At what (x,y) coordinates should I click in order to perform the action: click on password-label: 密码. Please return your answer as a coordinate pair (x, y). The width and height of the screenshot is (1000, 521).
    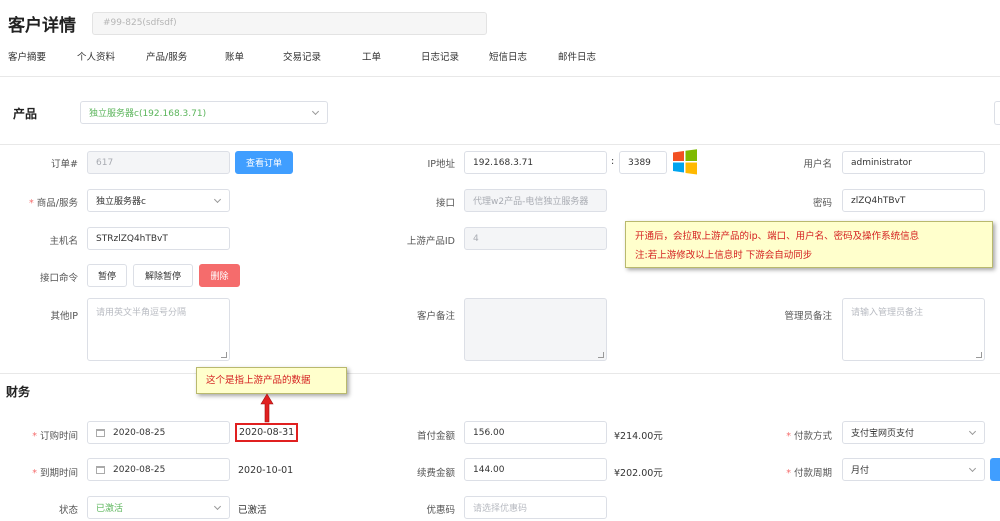
    Looking at the image, I should click on (822, 203).